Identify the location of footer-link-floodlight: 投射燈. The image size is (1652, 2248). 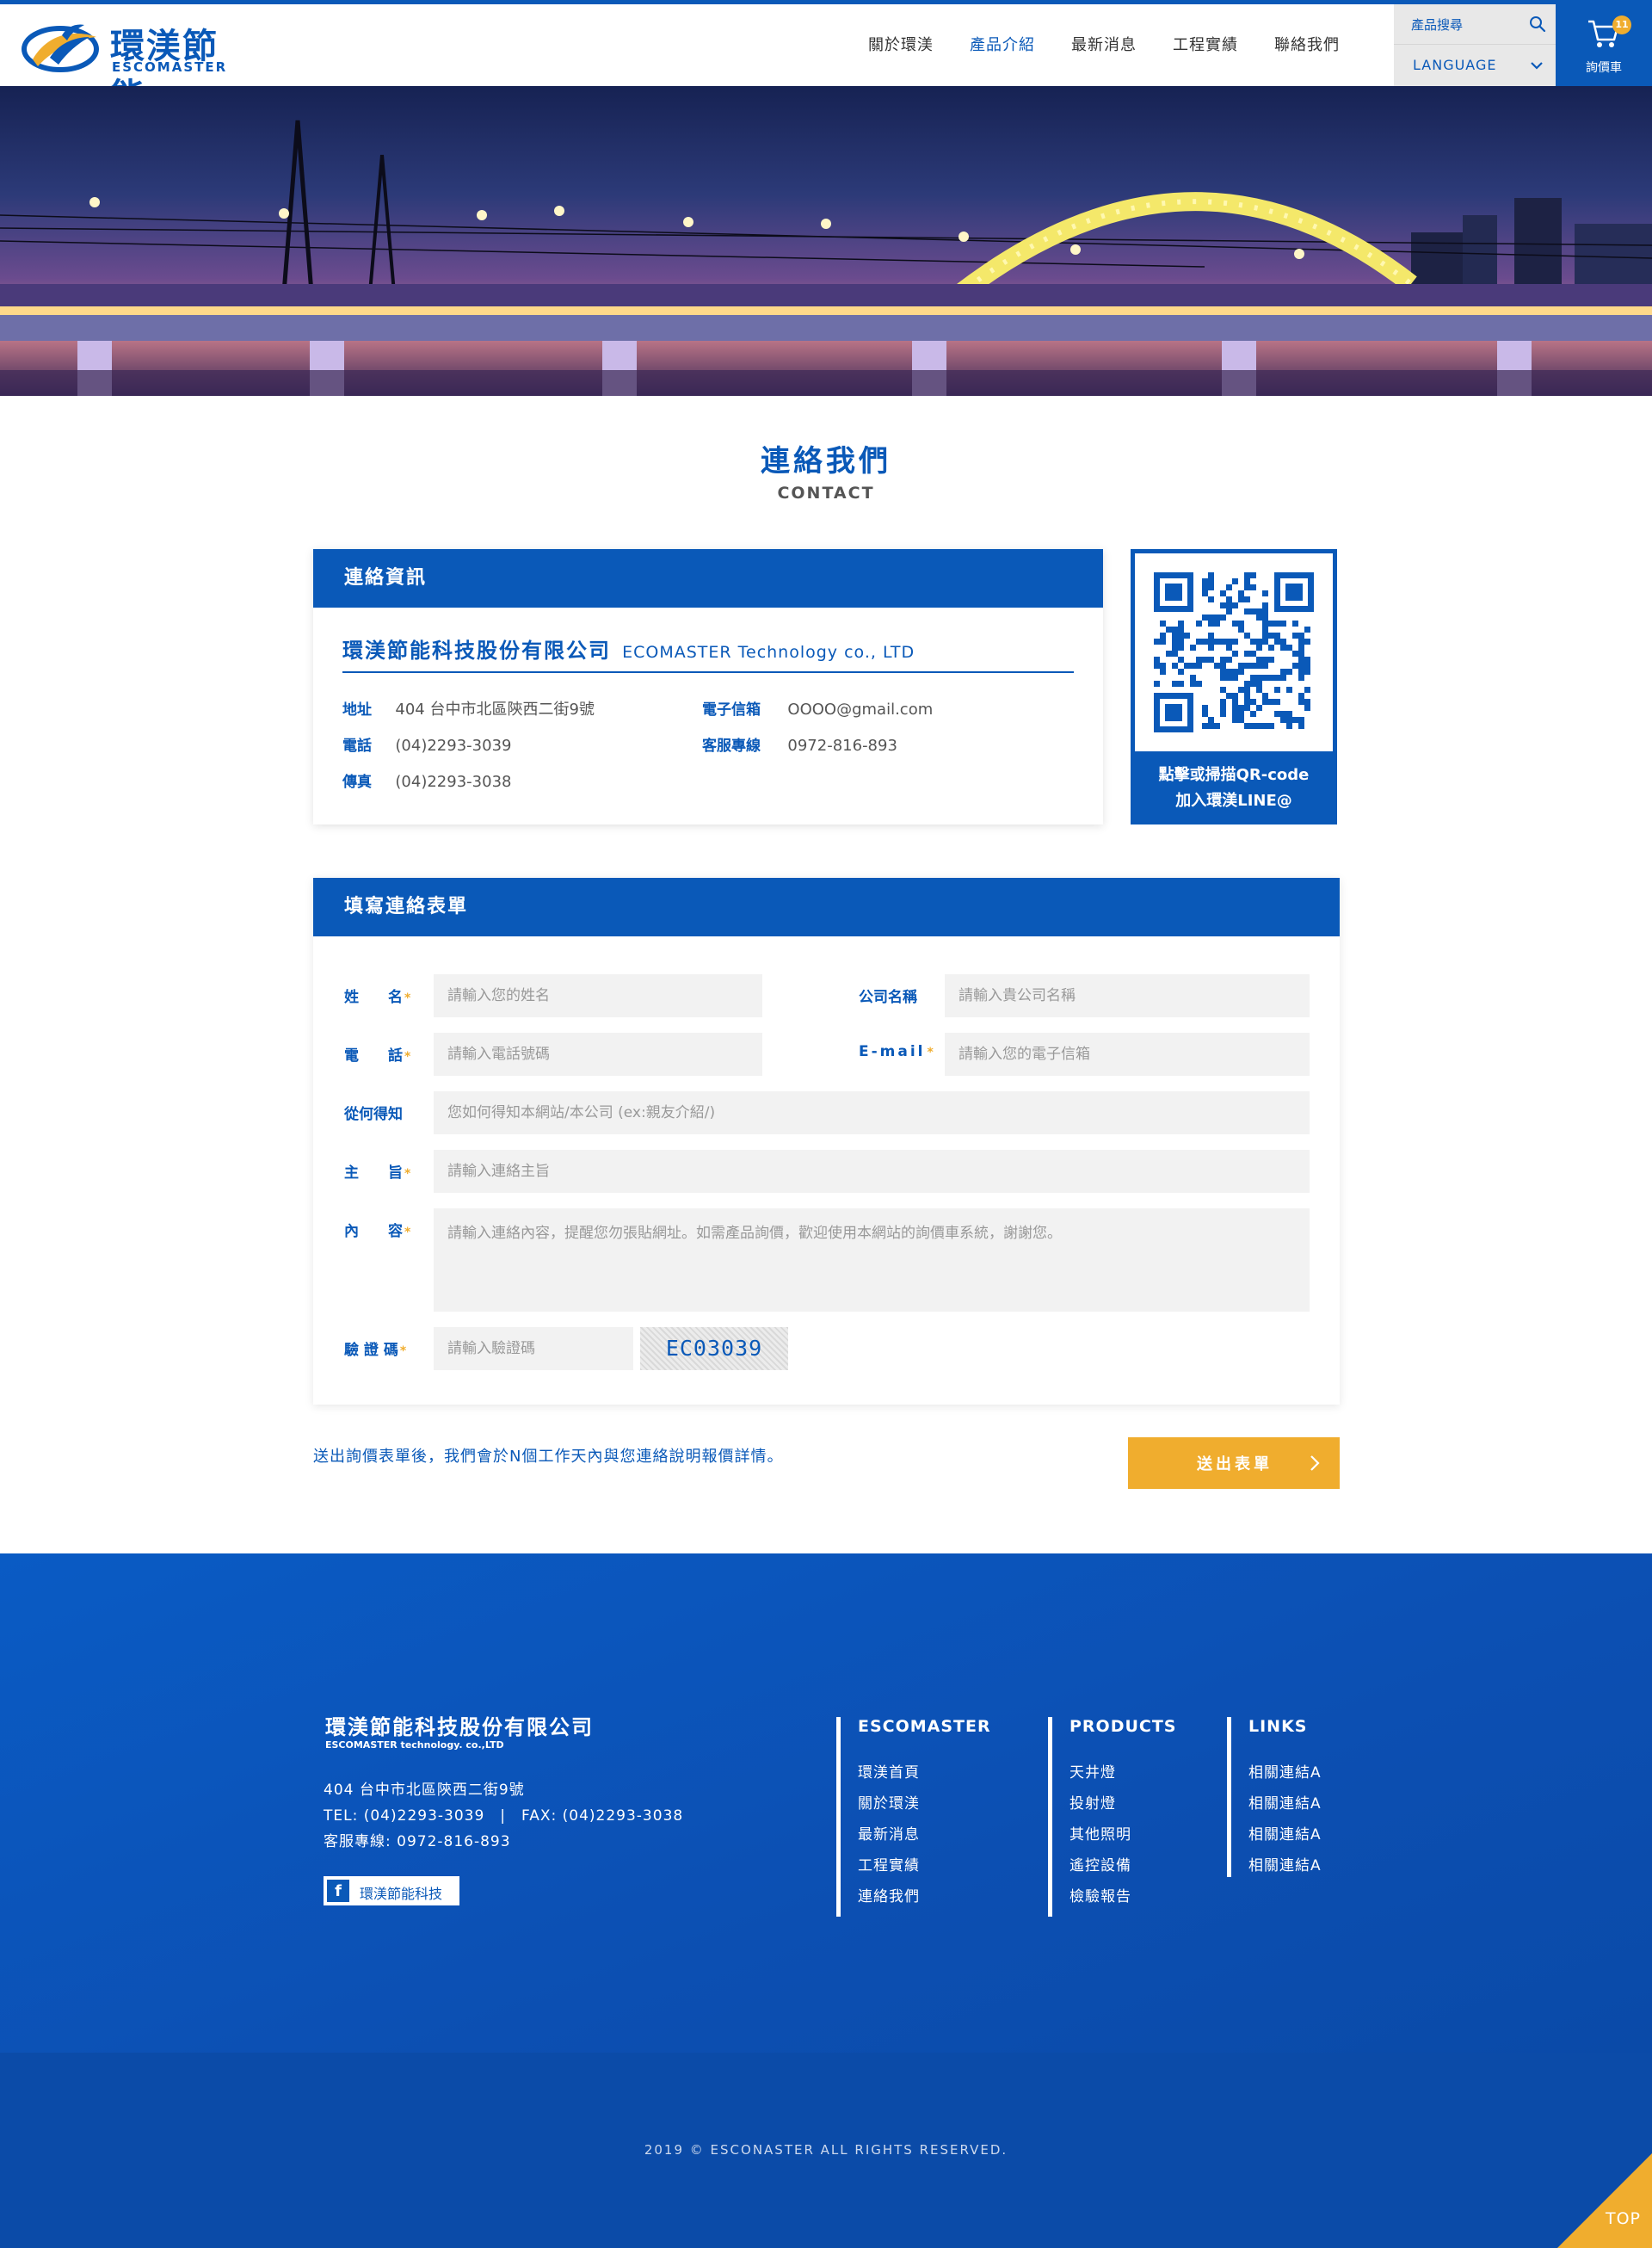
(1123, 1807).